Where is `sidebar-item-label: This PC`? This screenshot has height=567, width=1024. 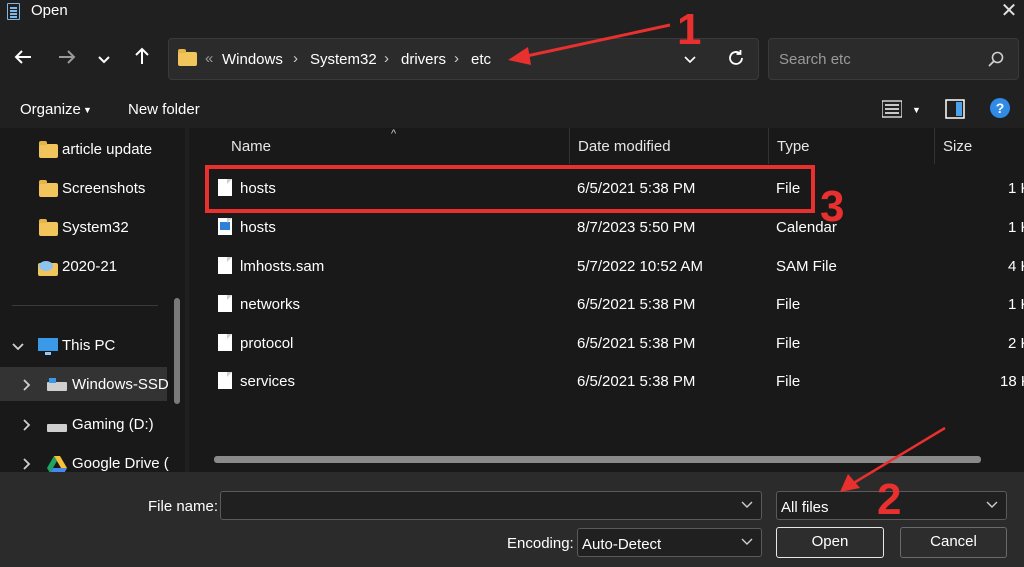 sidebar-item-label: This PC is located at coordinates (89, 345).